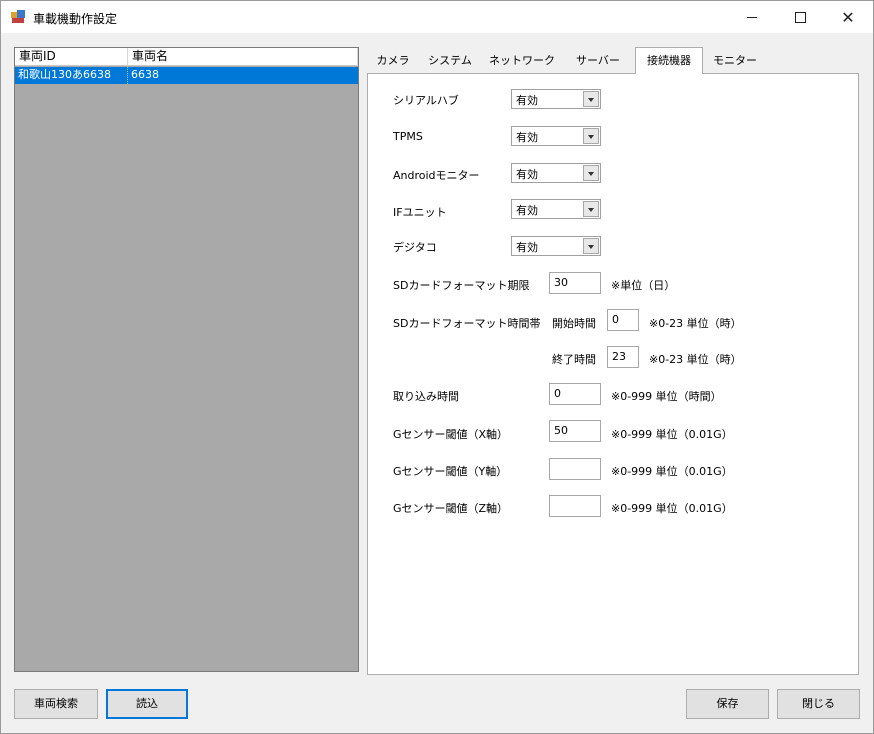 The height and width of the screenshot is (734, 874). Describe the element at coordinates (527, 174) in the screenshot. I see `android-monitor-value: 有効` at that location.